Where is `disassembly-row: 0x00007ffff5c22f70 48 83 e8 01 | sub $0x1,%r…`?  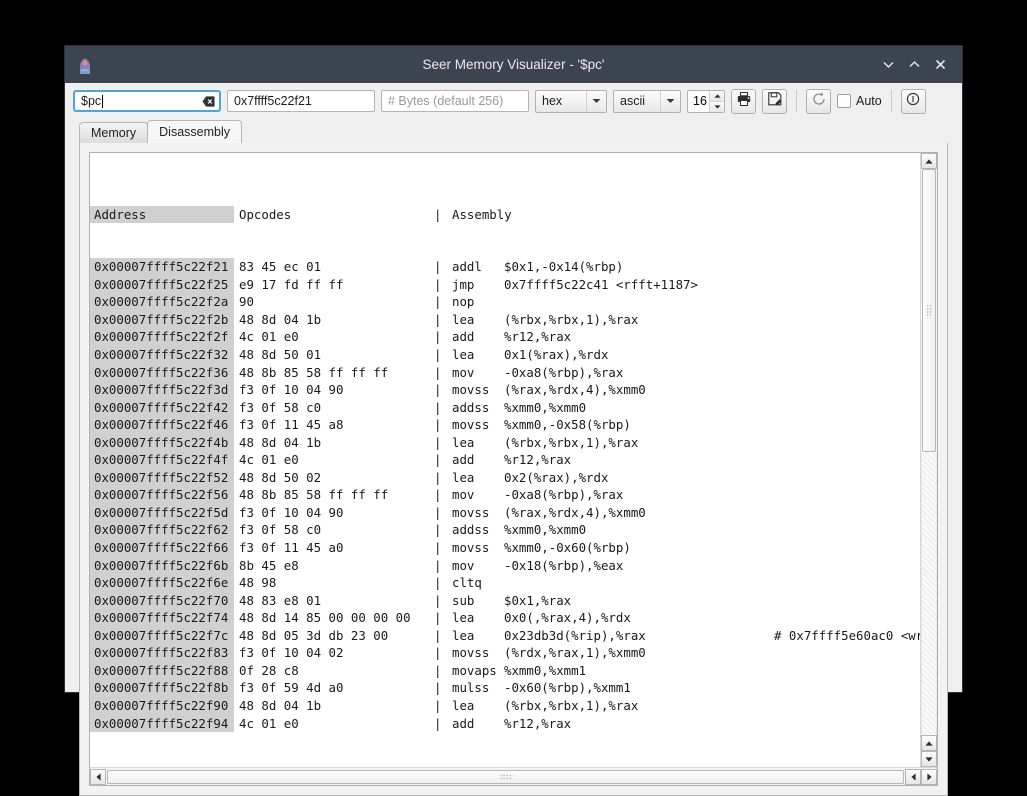
disassembly-row: 0x00007ffff5c22f70 48 83 e8 01 | sub $0x1,%r… is located at coordinates (505, 600).